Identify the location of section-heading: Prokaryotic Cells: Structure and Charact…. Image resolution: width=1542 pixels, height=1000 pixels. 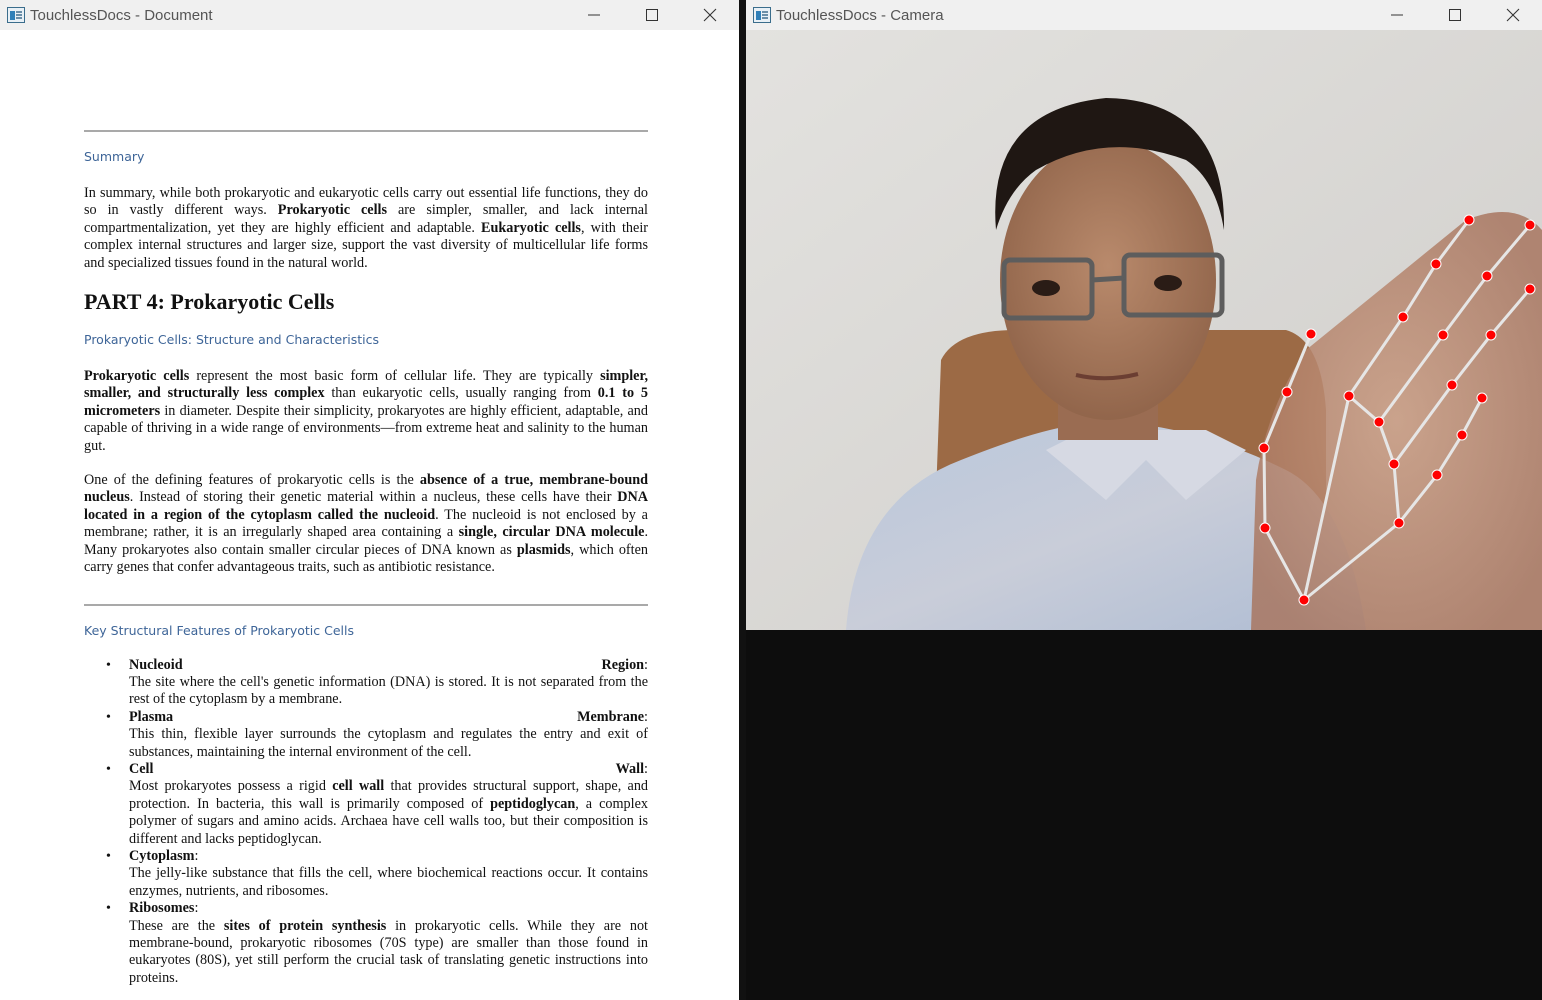
(232, 340).